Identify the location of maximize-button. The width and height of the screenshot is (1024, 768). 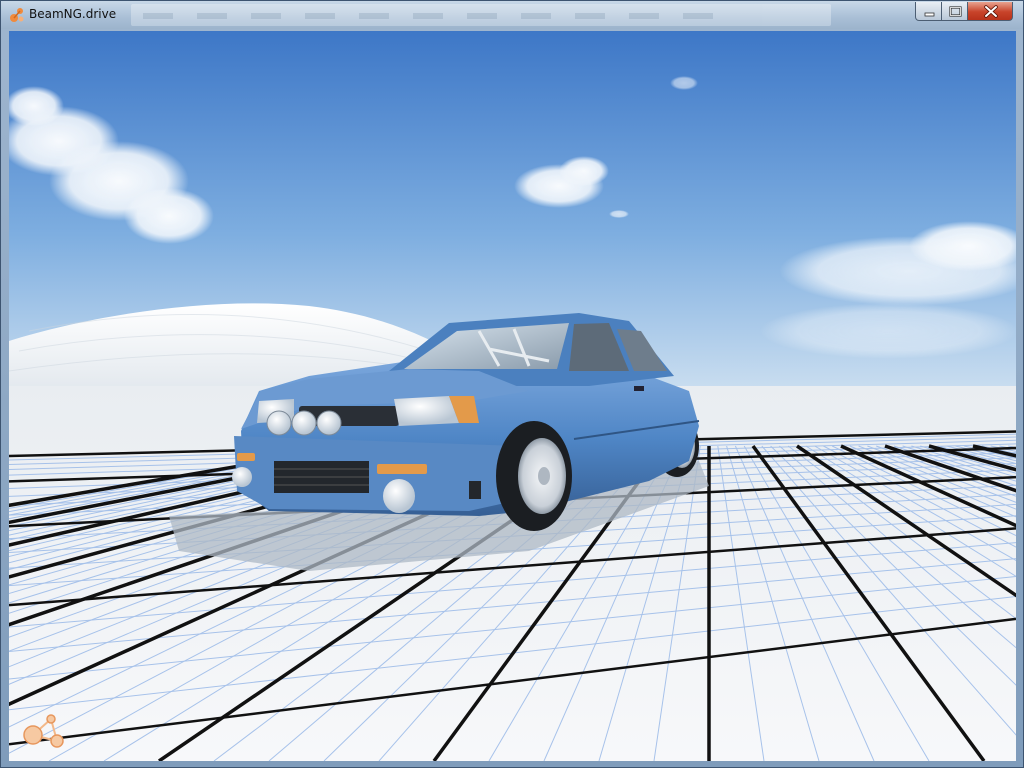
(954, 11).